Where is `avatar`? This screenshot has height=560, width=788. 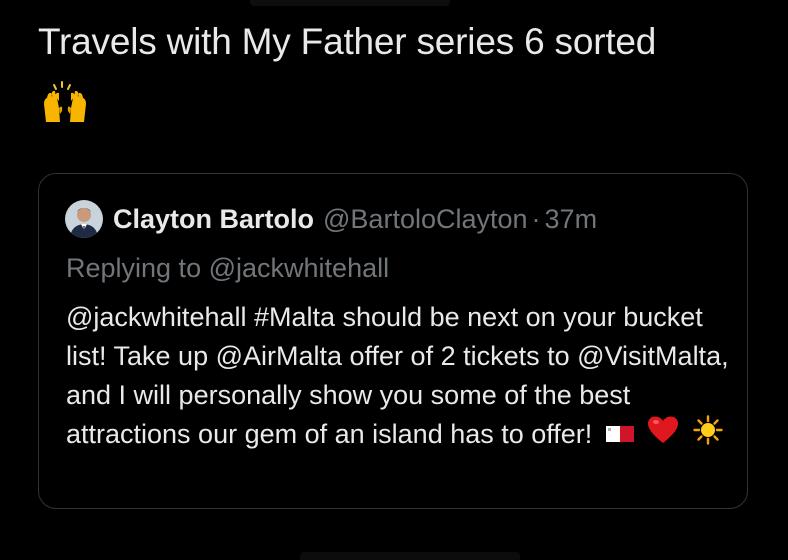 avatar is located at coordinates (84, 219).